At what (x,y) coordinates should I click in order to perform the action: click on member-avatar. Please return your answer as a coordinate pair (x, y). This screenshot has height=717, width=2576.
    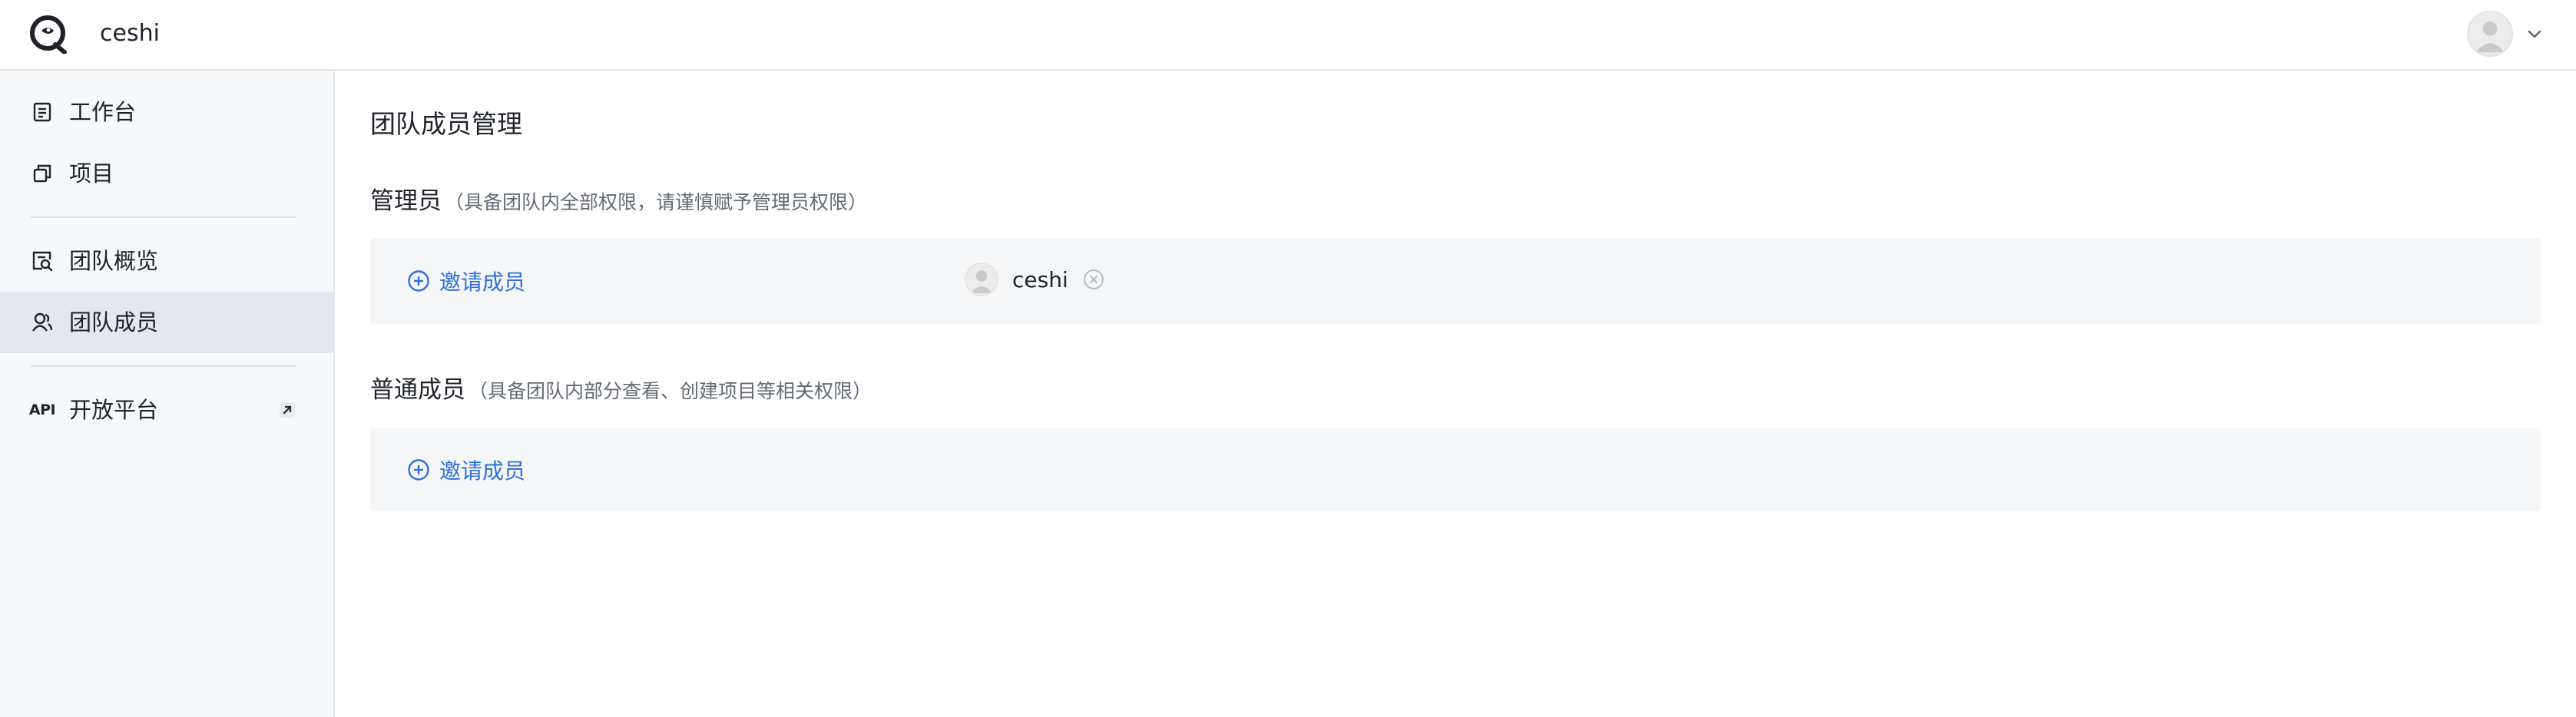
    Looking at the image, I should click on (981, 279).